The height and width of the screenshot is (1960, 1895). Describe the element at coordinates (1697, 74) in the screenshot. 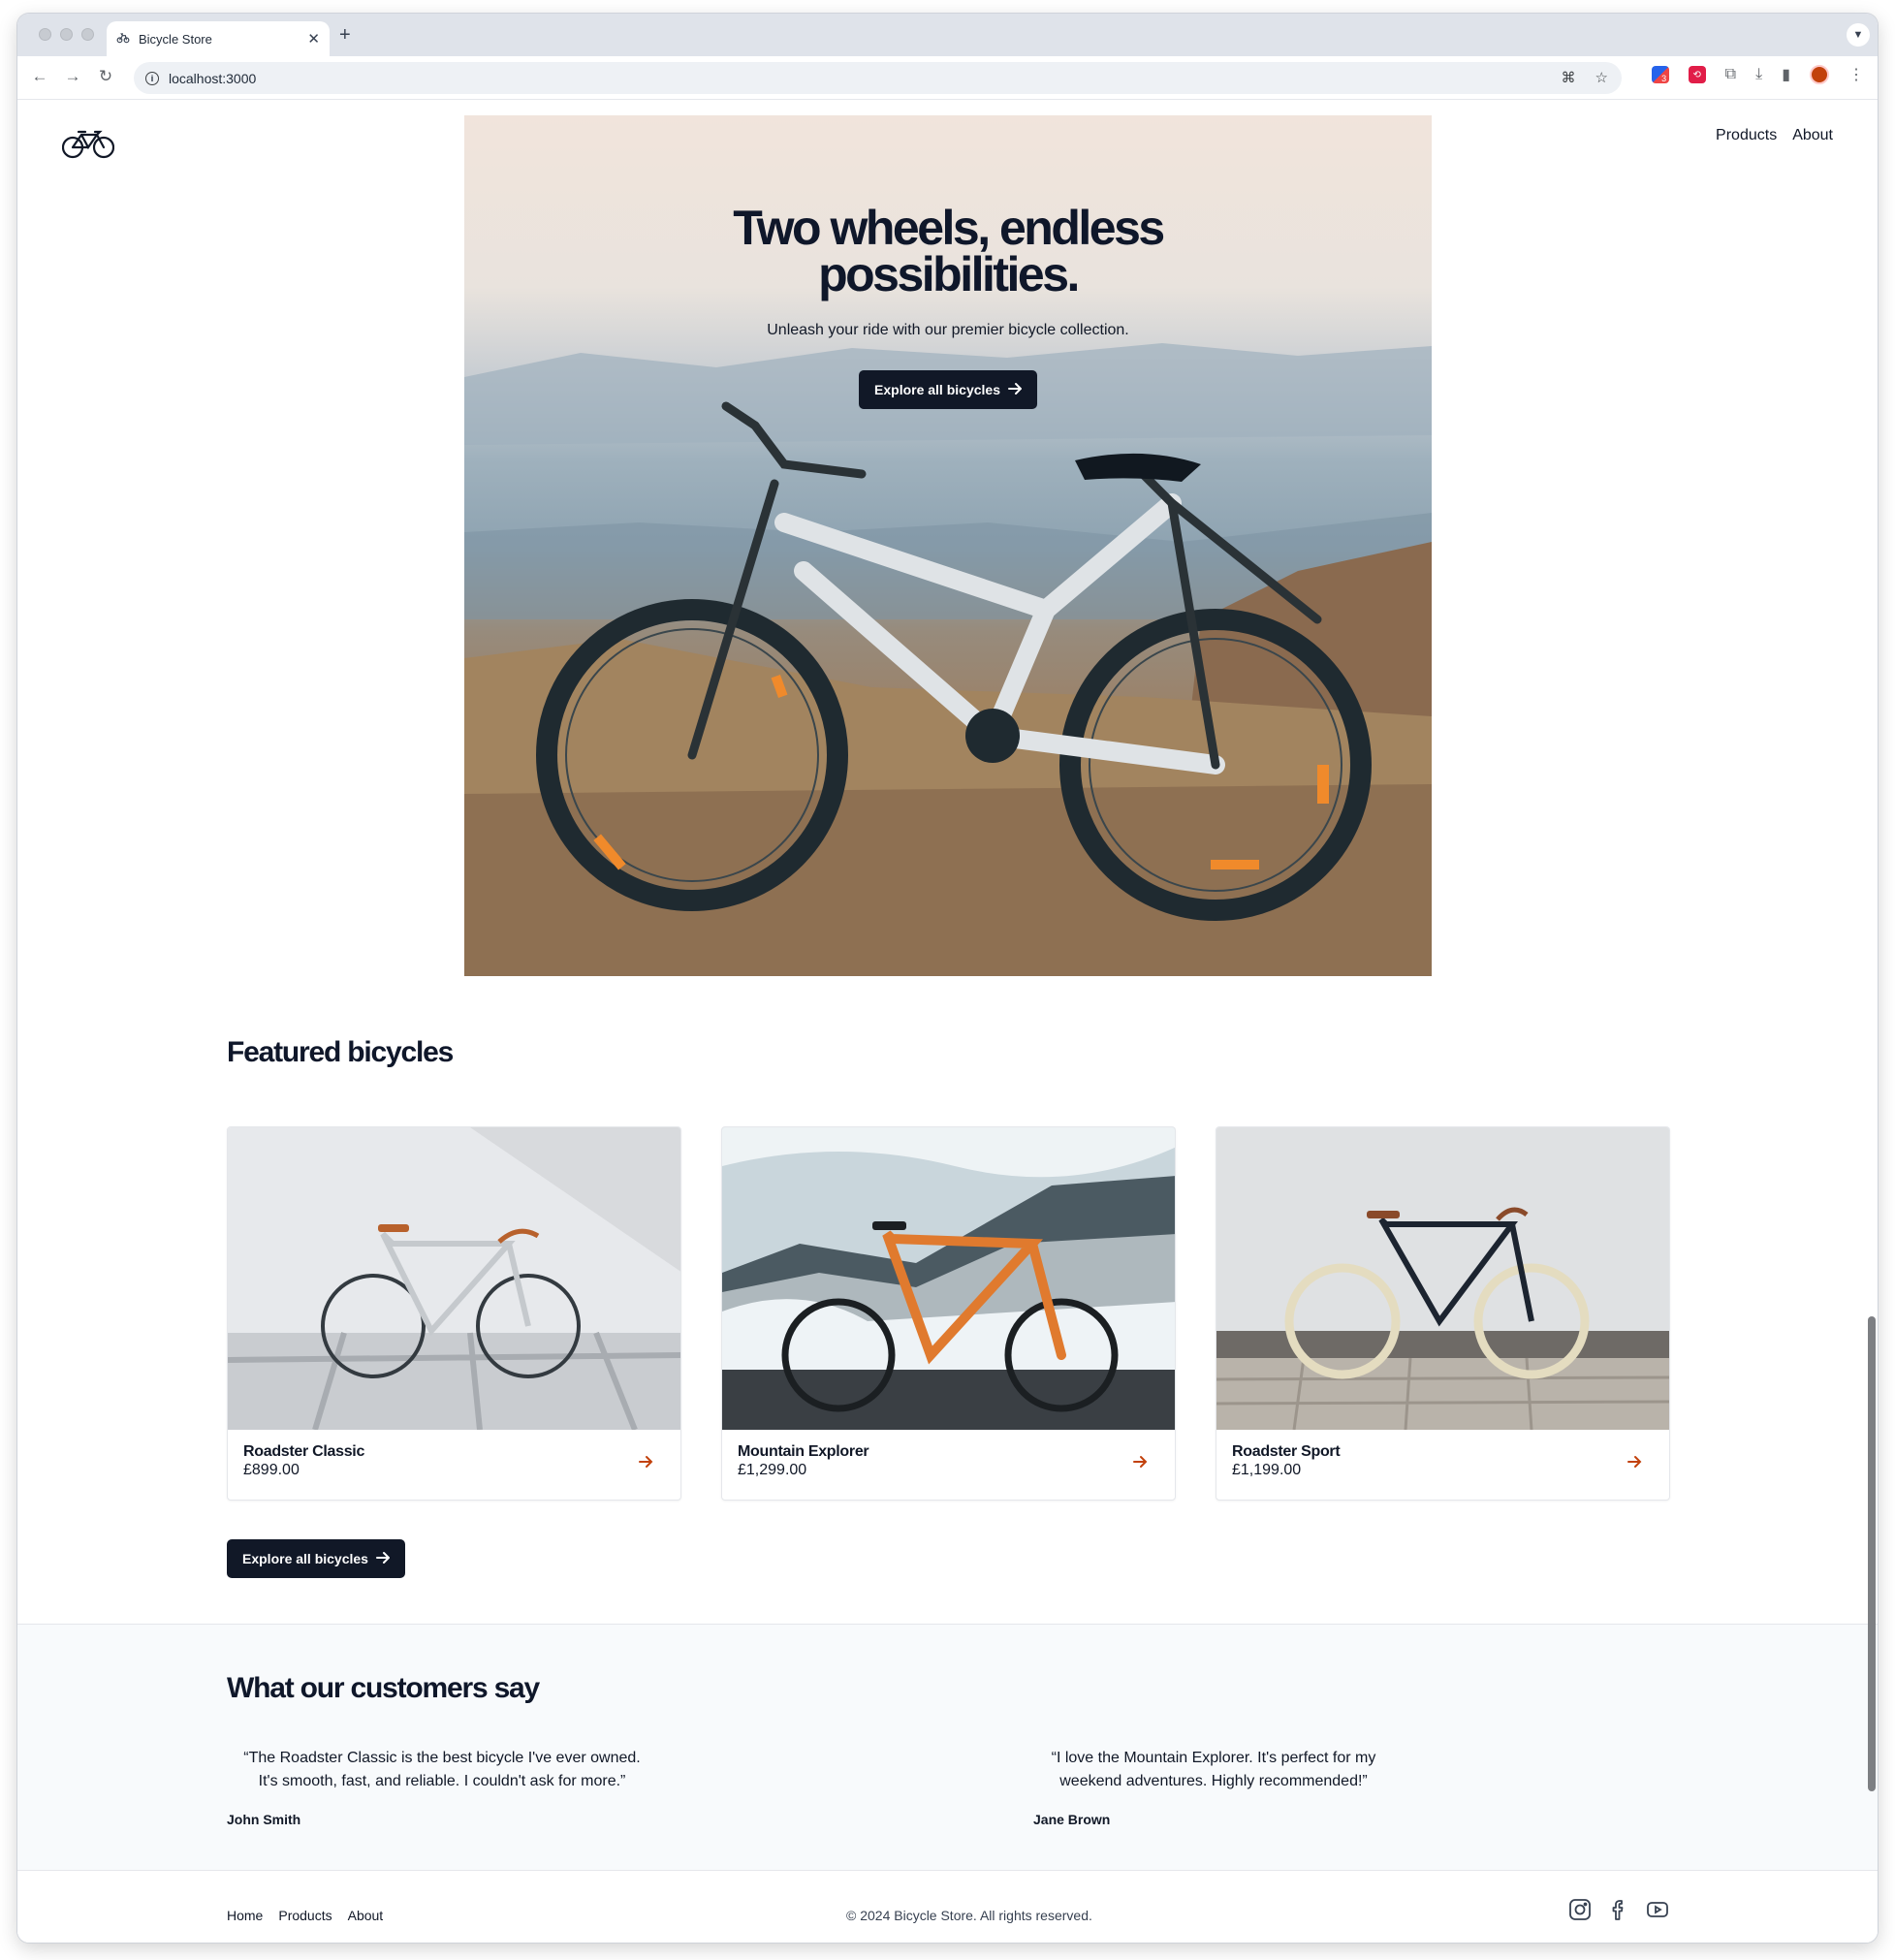

I see `extension-2-icon: ⟲` at that location.